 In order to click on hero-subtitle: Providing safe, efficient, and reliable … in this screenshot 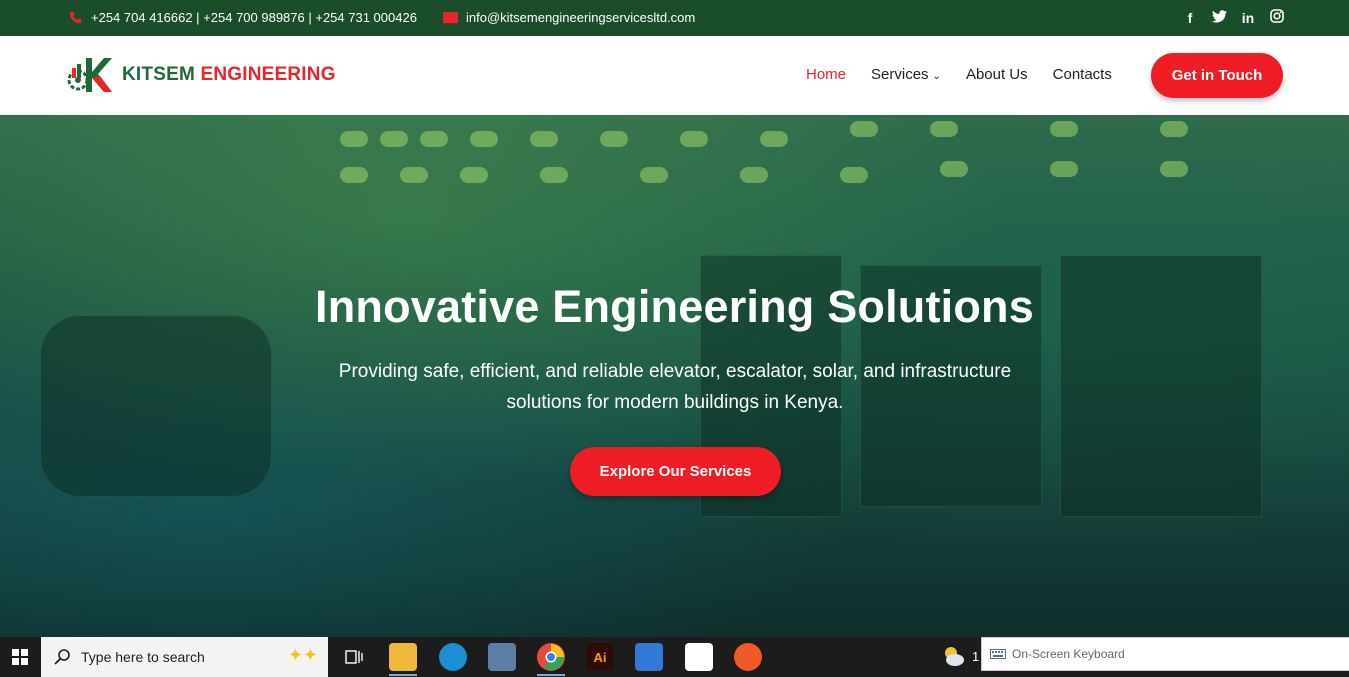, I will do `click(675, 387)`.